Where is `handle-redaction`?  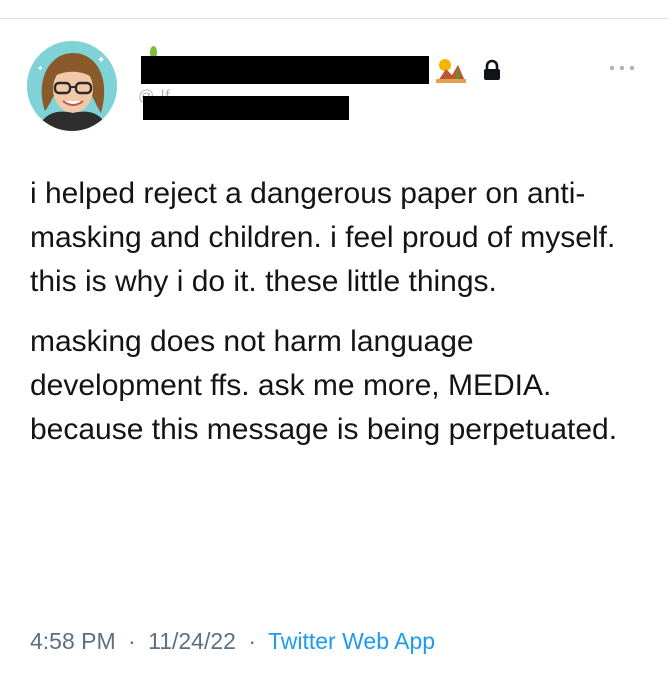
handle-redaction is located at coordinates (246, 108).